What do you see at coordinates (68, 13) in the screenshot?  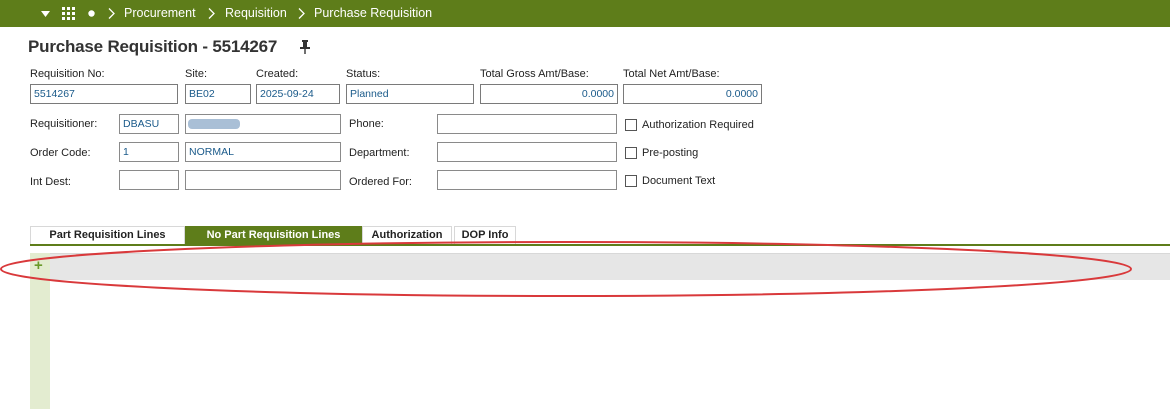 I see `apps-grid-icon` at bounding box center [68, 13].